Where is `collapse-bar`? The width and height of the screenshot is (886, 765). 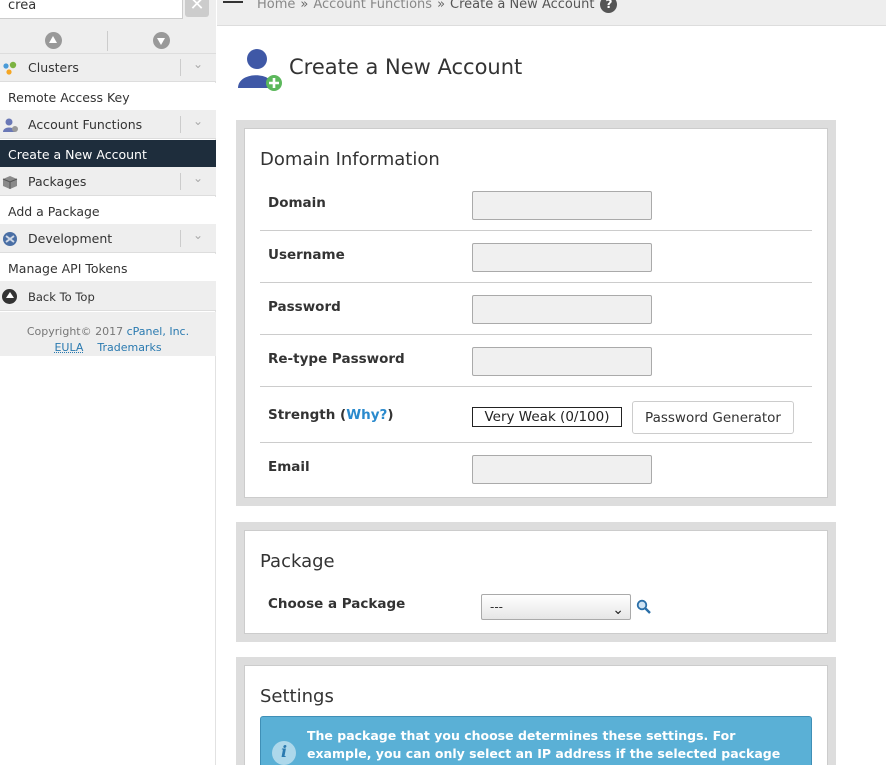
collapse-bar is located at coordinates (108, 40).